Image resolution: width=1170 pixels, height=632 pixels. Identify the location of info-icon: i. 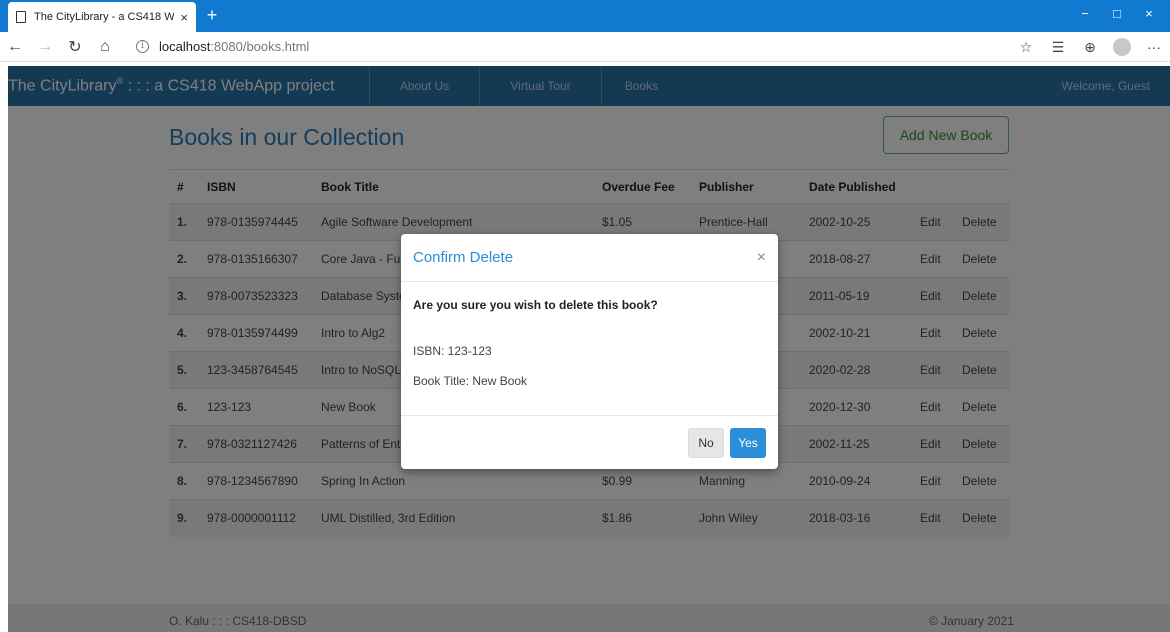
(142, 46).